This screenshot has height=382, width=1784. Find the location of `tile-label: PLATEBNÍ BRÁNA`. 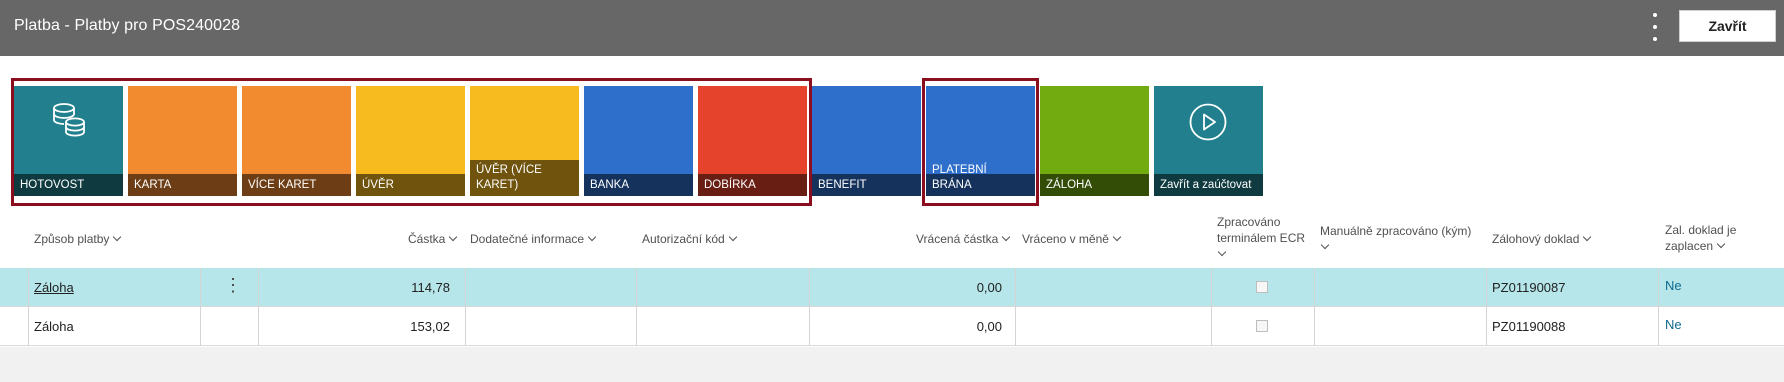

tile-label: PLATEBNÍ BRÁNA is located at coordinates (980, 180).